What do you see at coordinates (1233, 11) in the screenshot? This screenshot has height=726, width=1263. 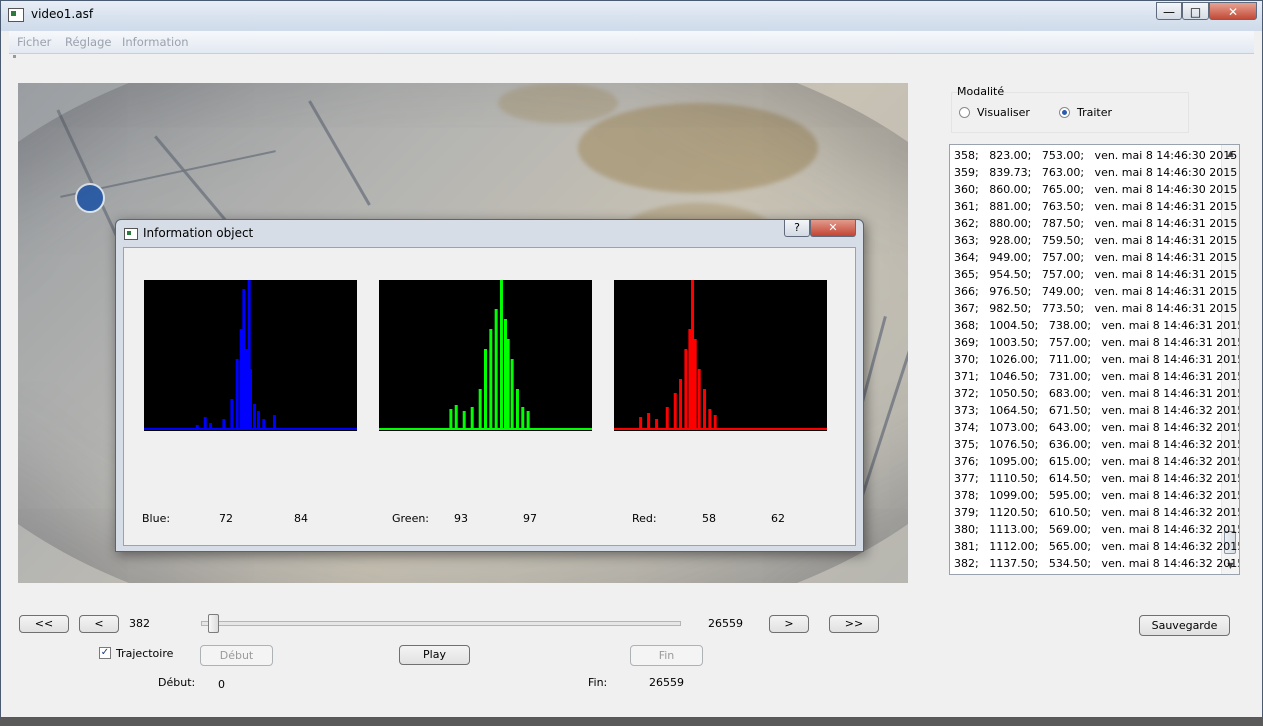 I see `close-button: ✕` at bounding box center [1233, 11].